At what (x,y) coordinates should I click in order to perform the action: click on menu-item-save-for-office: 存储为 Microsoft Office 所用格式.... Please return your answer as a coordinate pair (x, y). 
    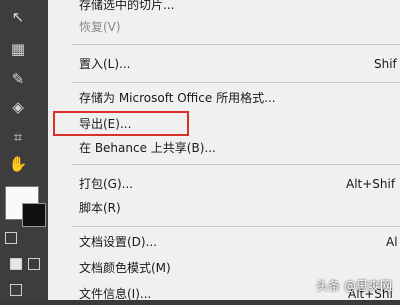
    Looking at the image, I should click on (224, 98).